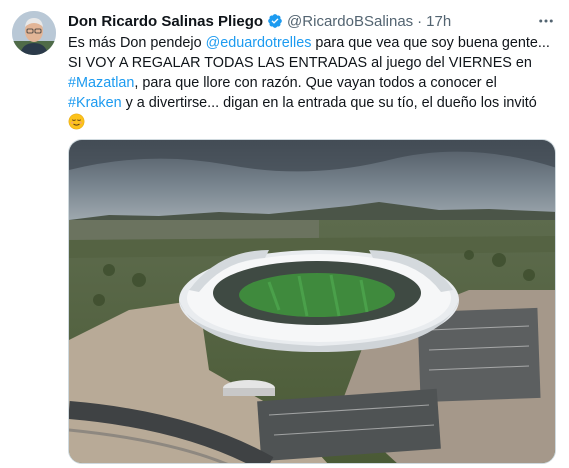  I want to click on author-handle: @RicardoBSalinas, so click(350, 21).